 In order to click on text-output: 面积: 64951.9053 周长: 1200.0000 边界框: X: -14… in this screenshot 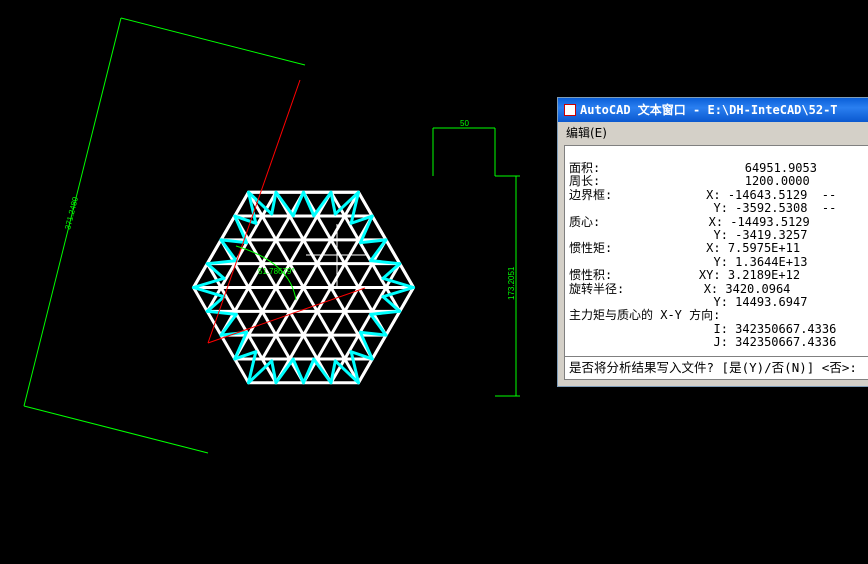, I will do `click(716, 262)`.